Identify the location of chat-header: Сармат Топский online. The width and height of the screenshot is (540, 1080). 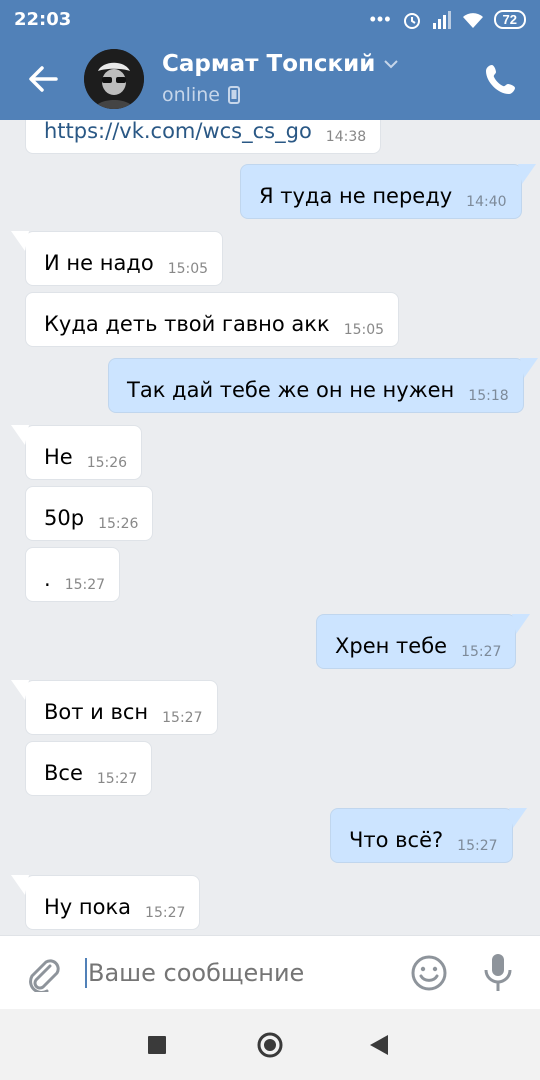
(270, 79).